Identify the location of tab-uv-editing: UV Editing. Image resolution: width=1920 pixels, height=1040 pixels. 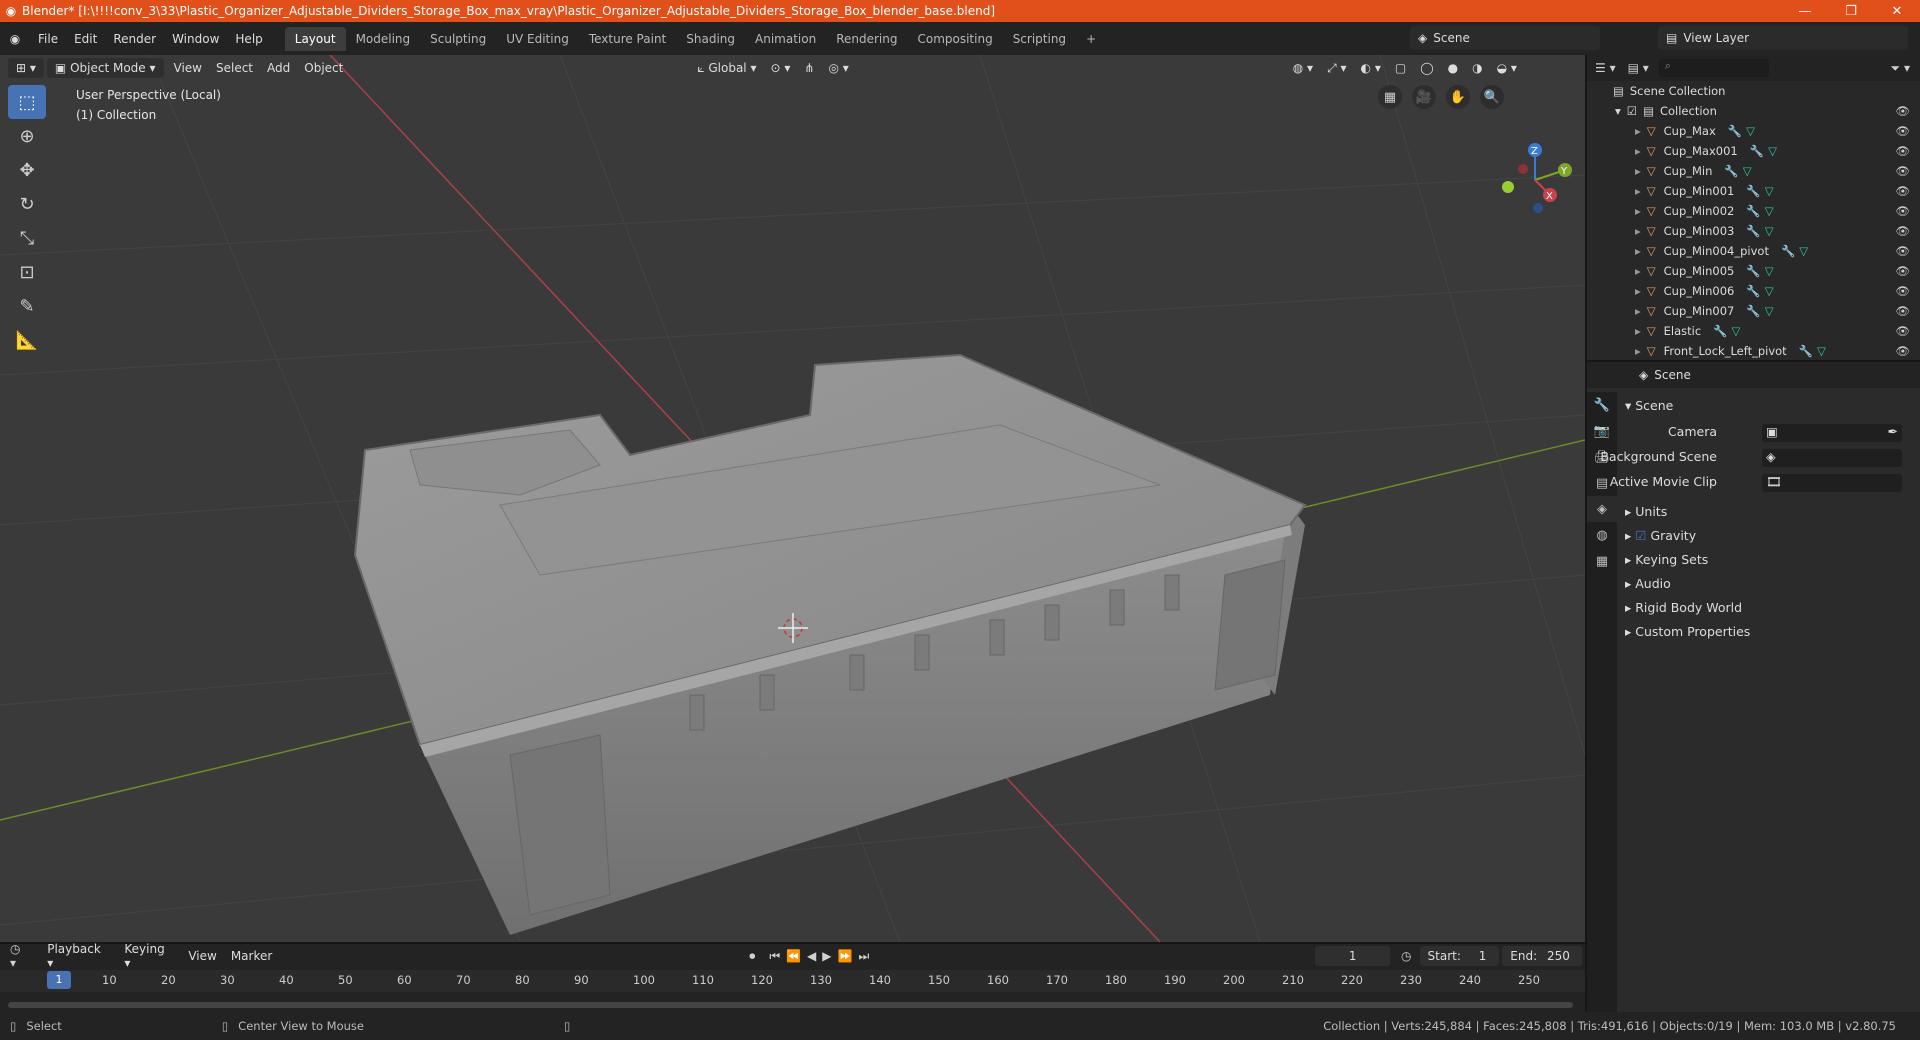
(537, 39).